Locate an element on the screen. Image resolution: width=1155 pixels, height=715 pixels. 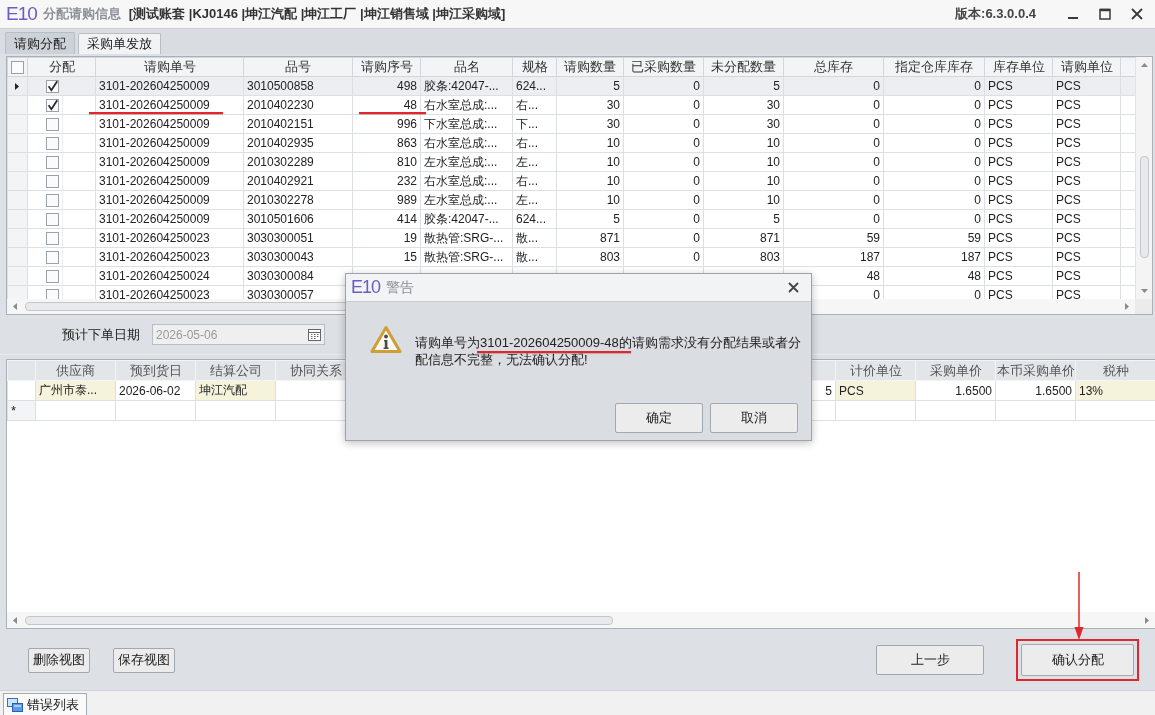
column-header: 请购数量 is located at coordinates (590, 67).